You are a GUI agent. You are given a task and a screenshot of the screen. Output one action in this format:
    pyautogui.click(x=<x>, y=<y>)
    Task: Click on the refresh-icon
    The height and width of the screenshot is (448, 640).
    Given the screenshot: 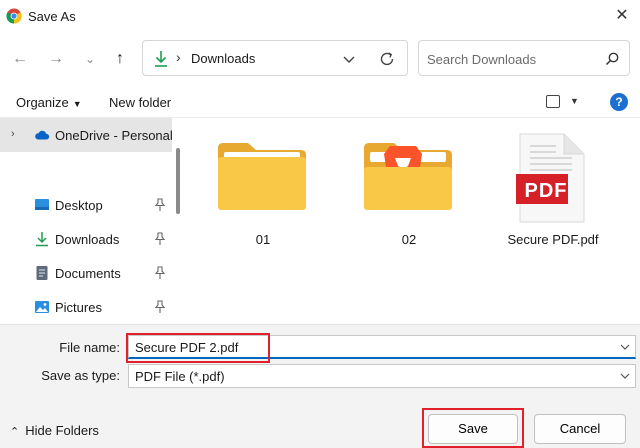 What is the action you would take?
    pyautogui.click(x=387, y=59)
    